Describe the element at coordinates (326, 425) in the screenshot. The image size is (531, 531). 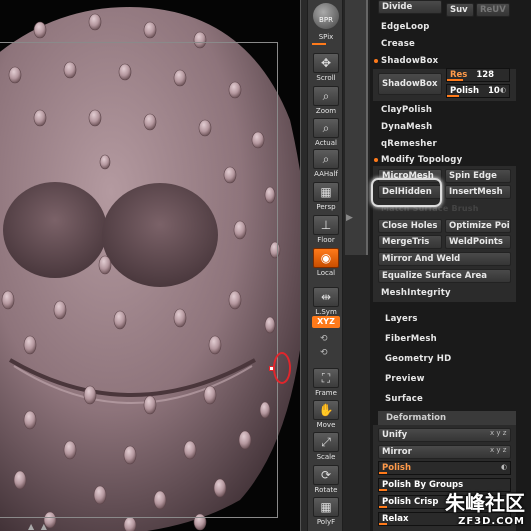
I see `shelf-button-label: Move` at that location.